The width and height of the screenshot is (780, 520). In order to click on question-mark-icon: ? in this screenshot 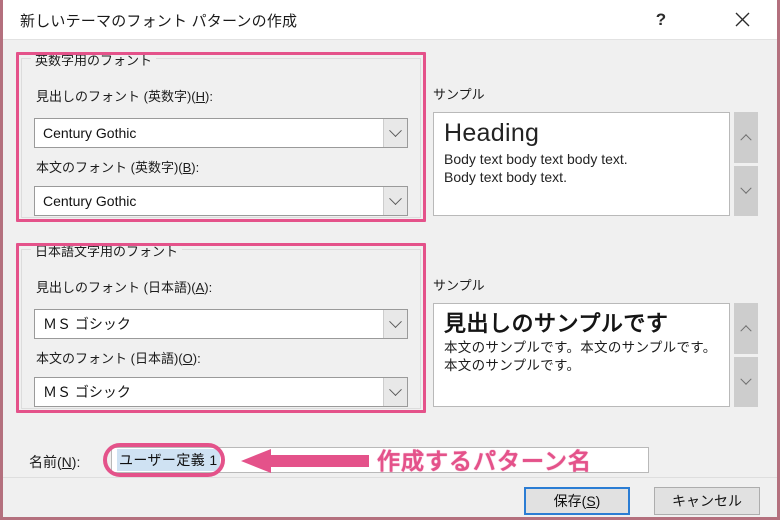, I will do `click(661, 19)`.